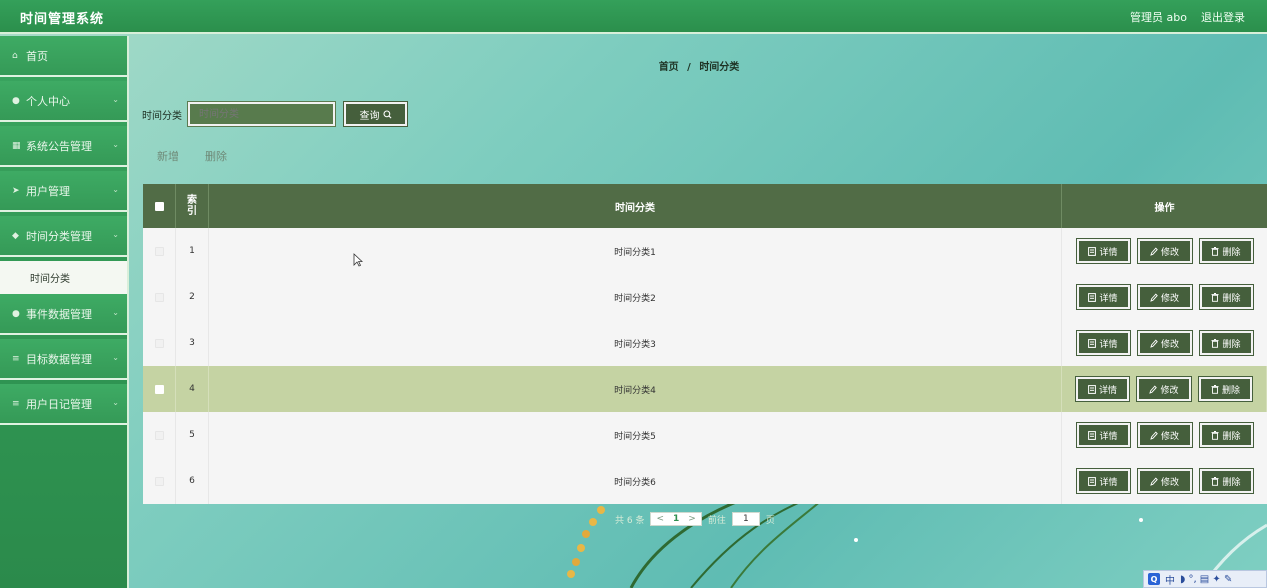  Describe the element at coordinates (63, 277) in the screenshot. I see `sidebar-subitem-time-category: 时间分类` at that location.